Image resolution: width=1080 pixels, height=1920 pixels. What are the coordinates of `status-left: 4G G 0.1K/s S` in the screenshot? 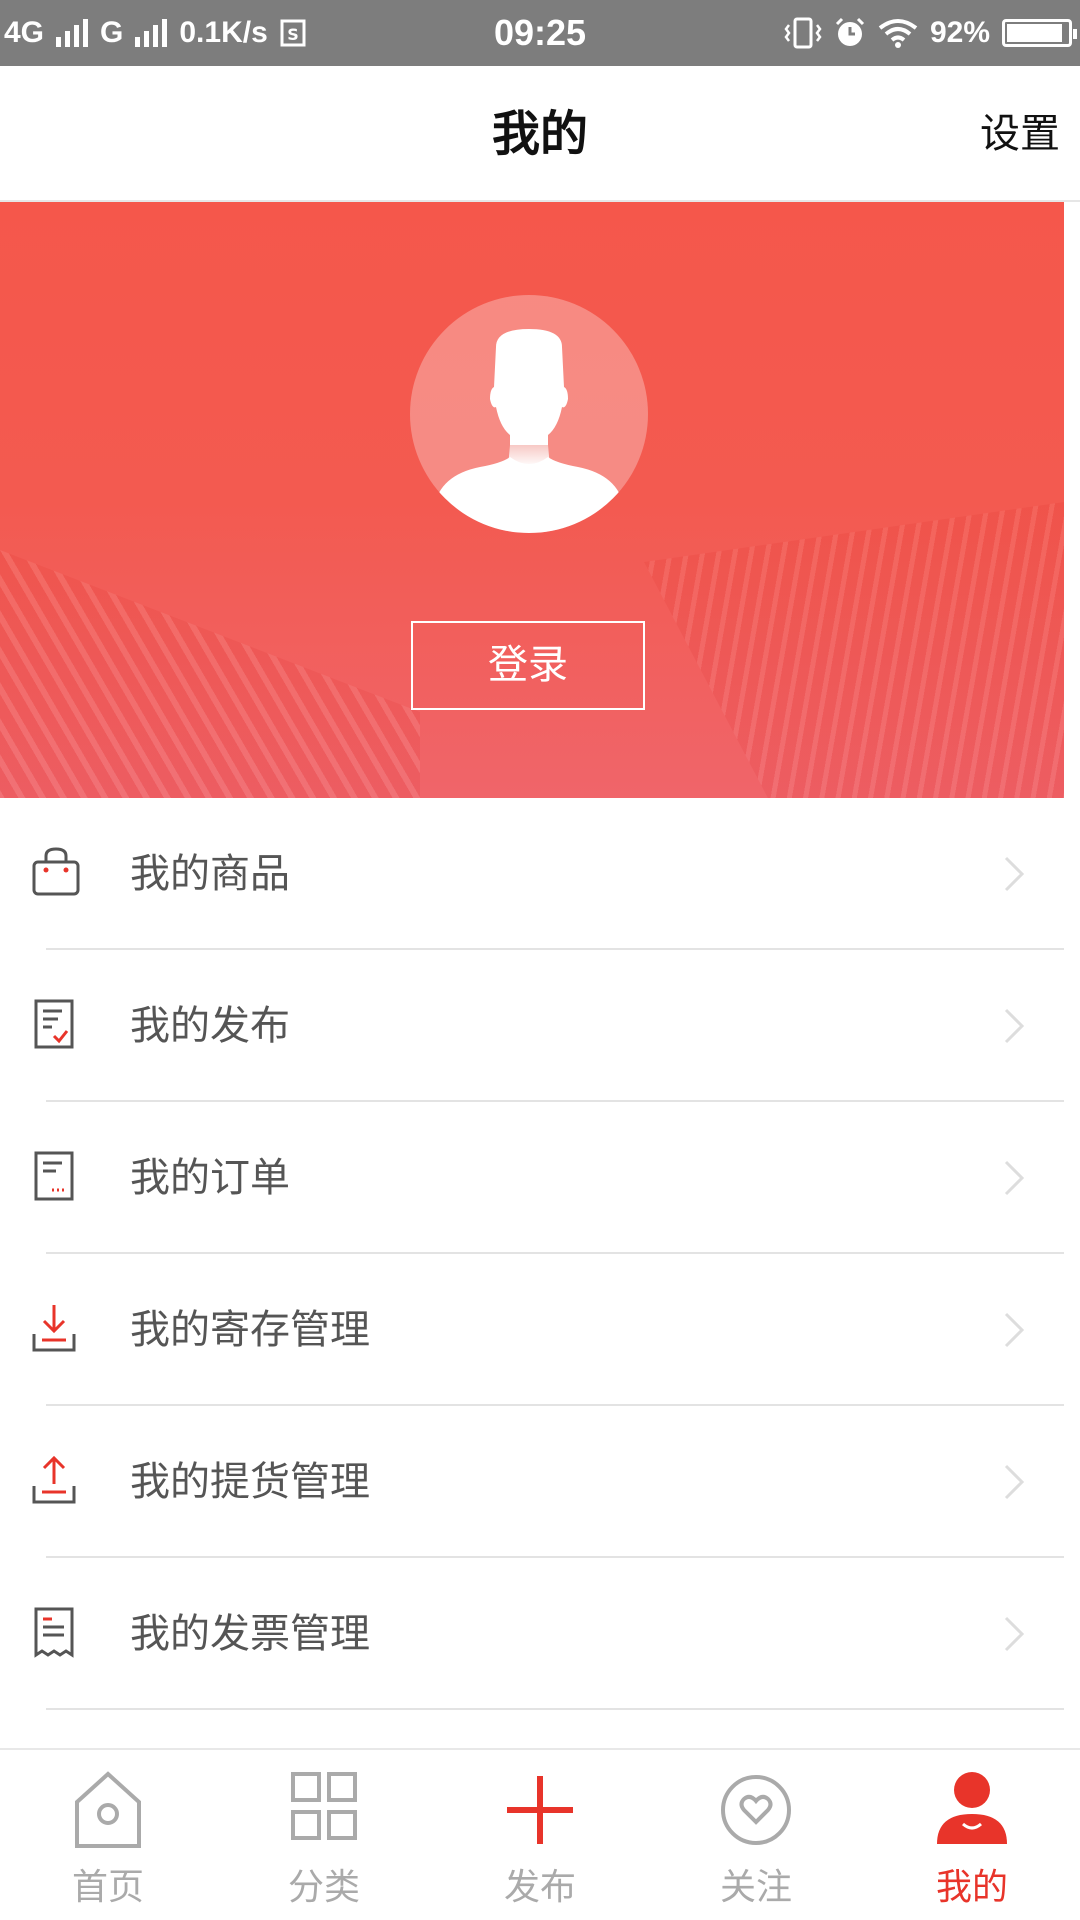 It's located at (155, 33).